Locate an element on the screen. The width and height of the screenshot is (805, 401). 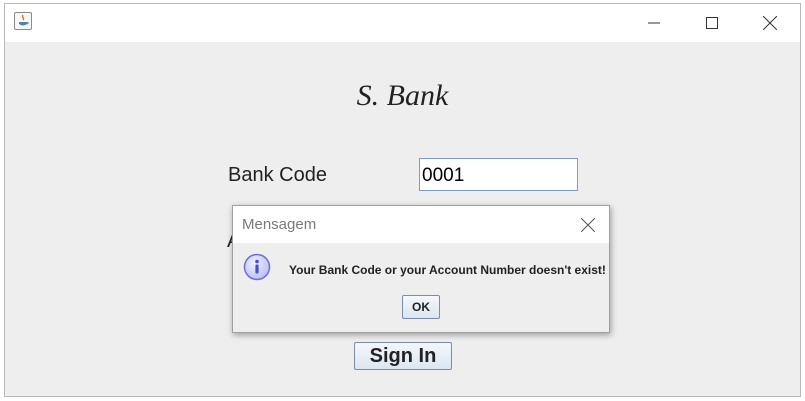
sign-in-button: Sign In is located at coordinates (403, 356).